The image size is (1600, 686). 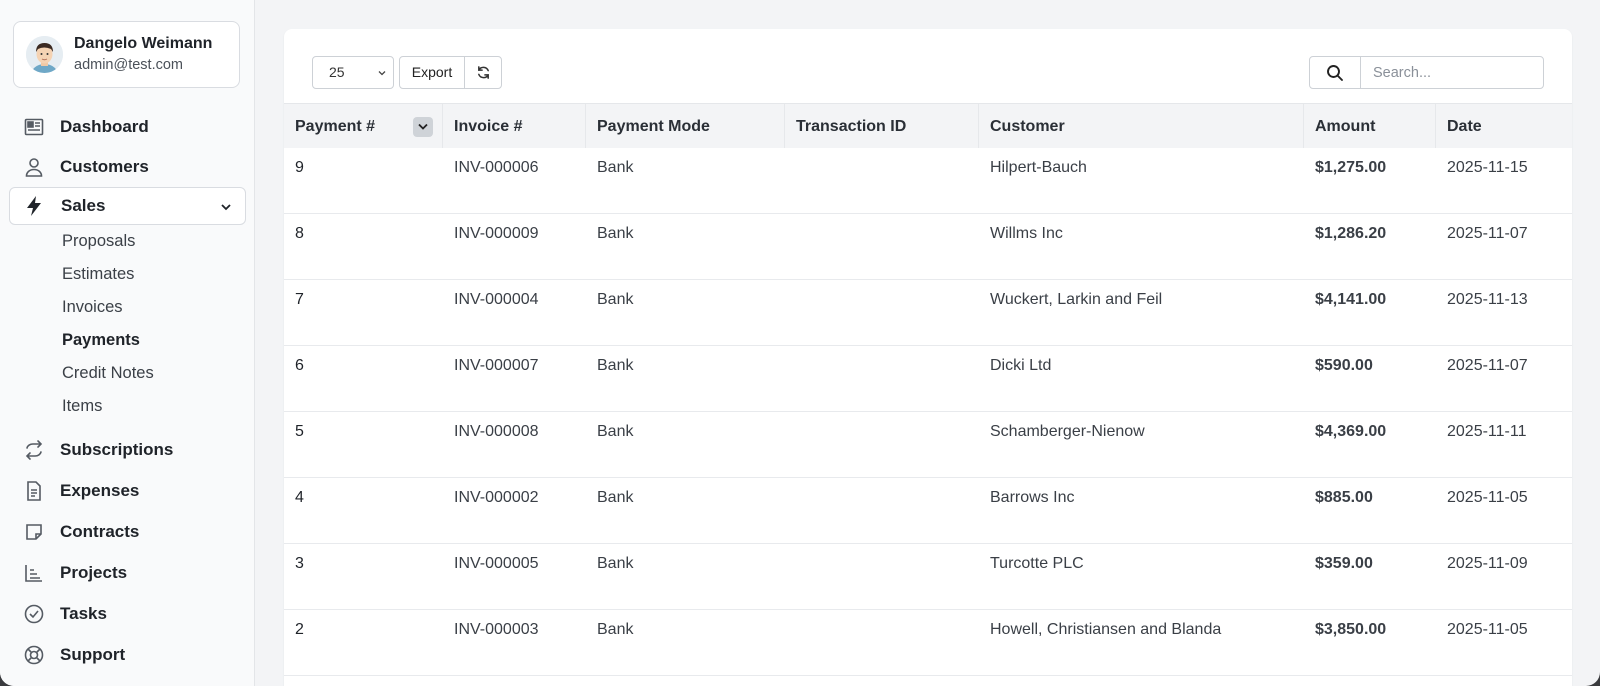 What do you see at coordinates (108, 373) in the screenshot?
I see `nav-sub-credit-notes: Credit Notes` at bounding box center [108, 373].